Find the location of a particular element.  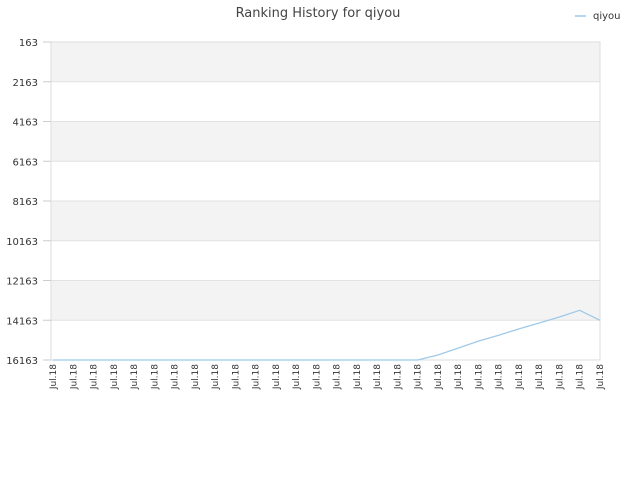

y-tick-label: 14163 is located at coordinates (22, 321).